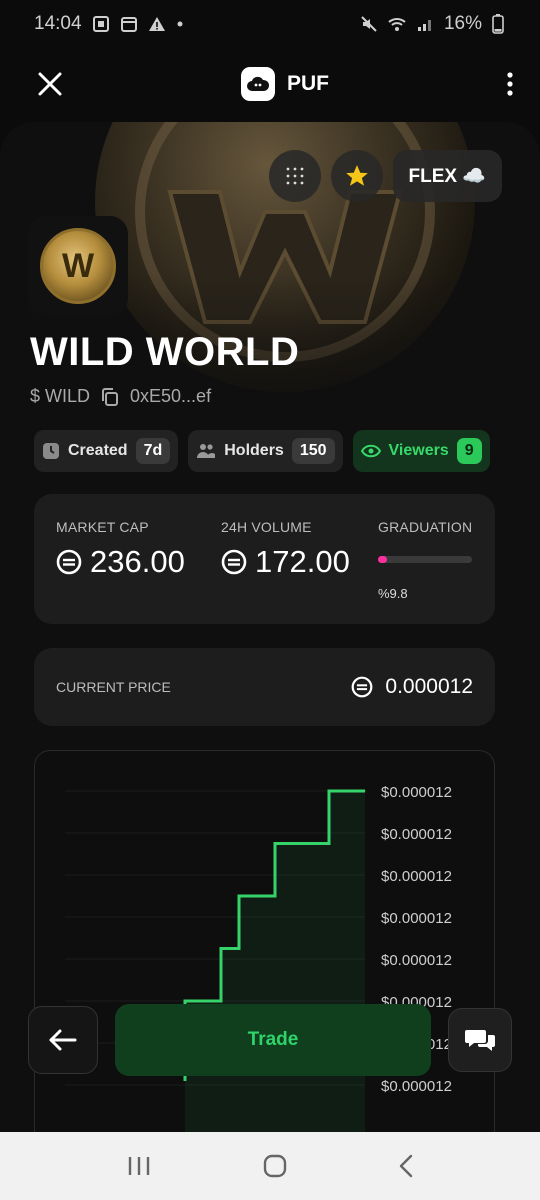  Describe the element at coordinates (302, 561) in the screenshot. I see `volume-value: 172.00` at that location.